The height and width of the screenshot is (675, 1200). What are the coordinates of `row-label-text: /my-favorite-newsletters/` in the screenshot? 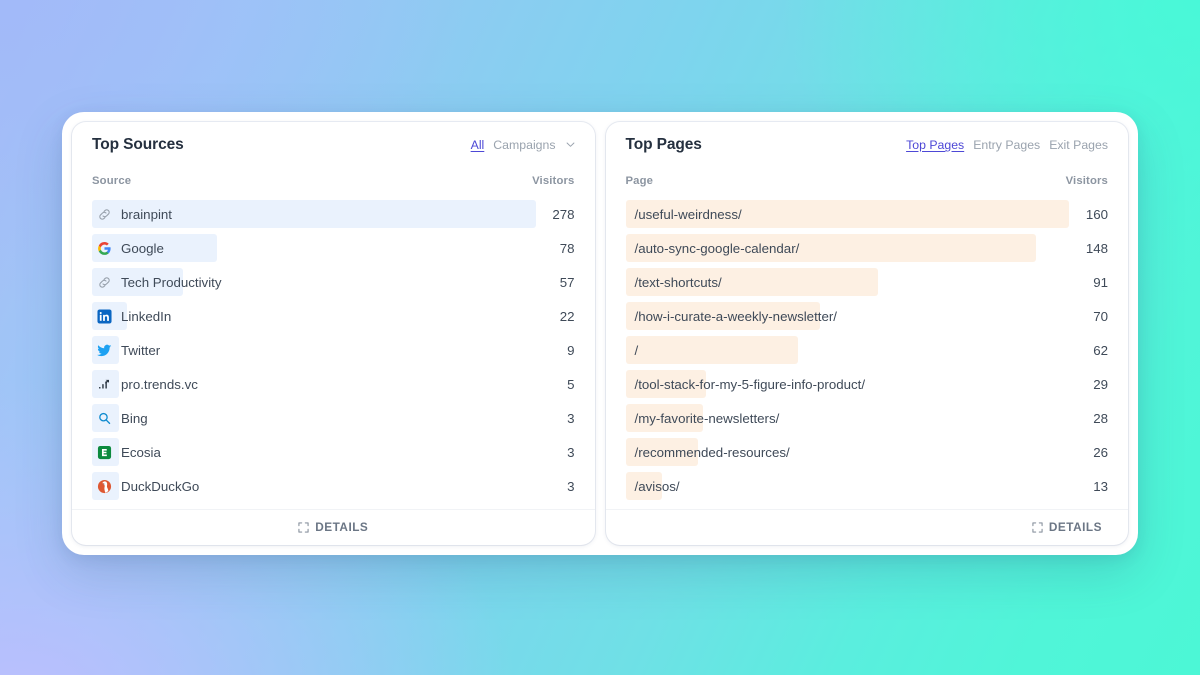 It's located at (707, 418).